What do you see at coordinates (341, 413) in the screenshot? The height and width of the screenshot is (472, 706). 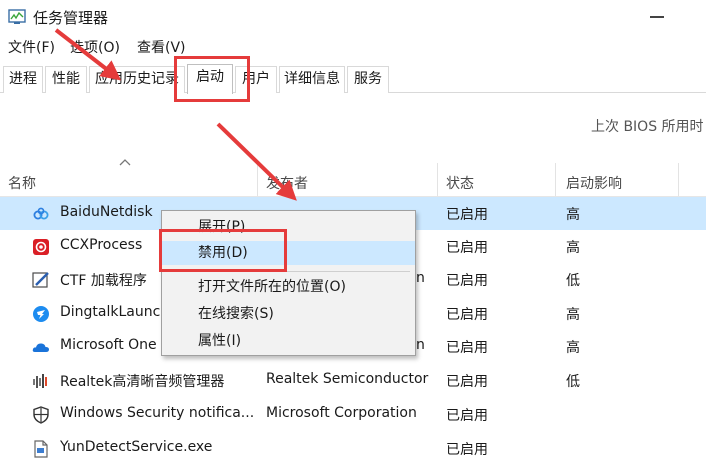 I see `row-publisher: Microsoft Corporation` at bounding box center [341, 413].